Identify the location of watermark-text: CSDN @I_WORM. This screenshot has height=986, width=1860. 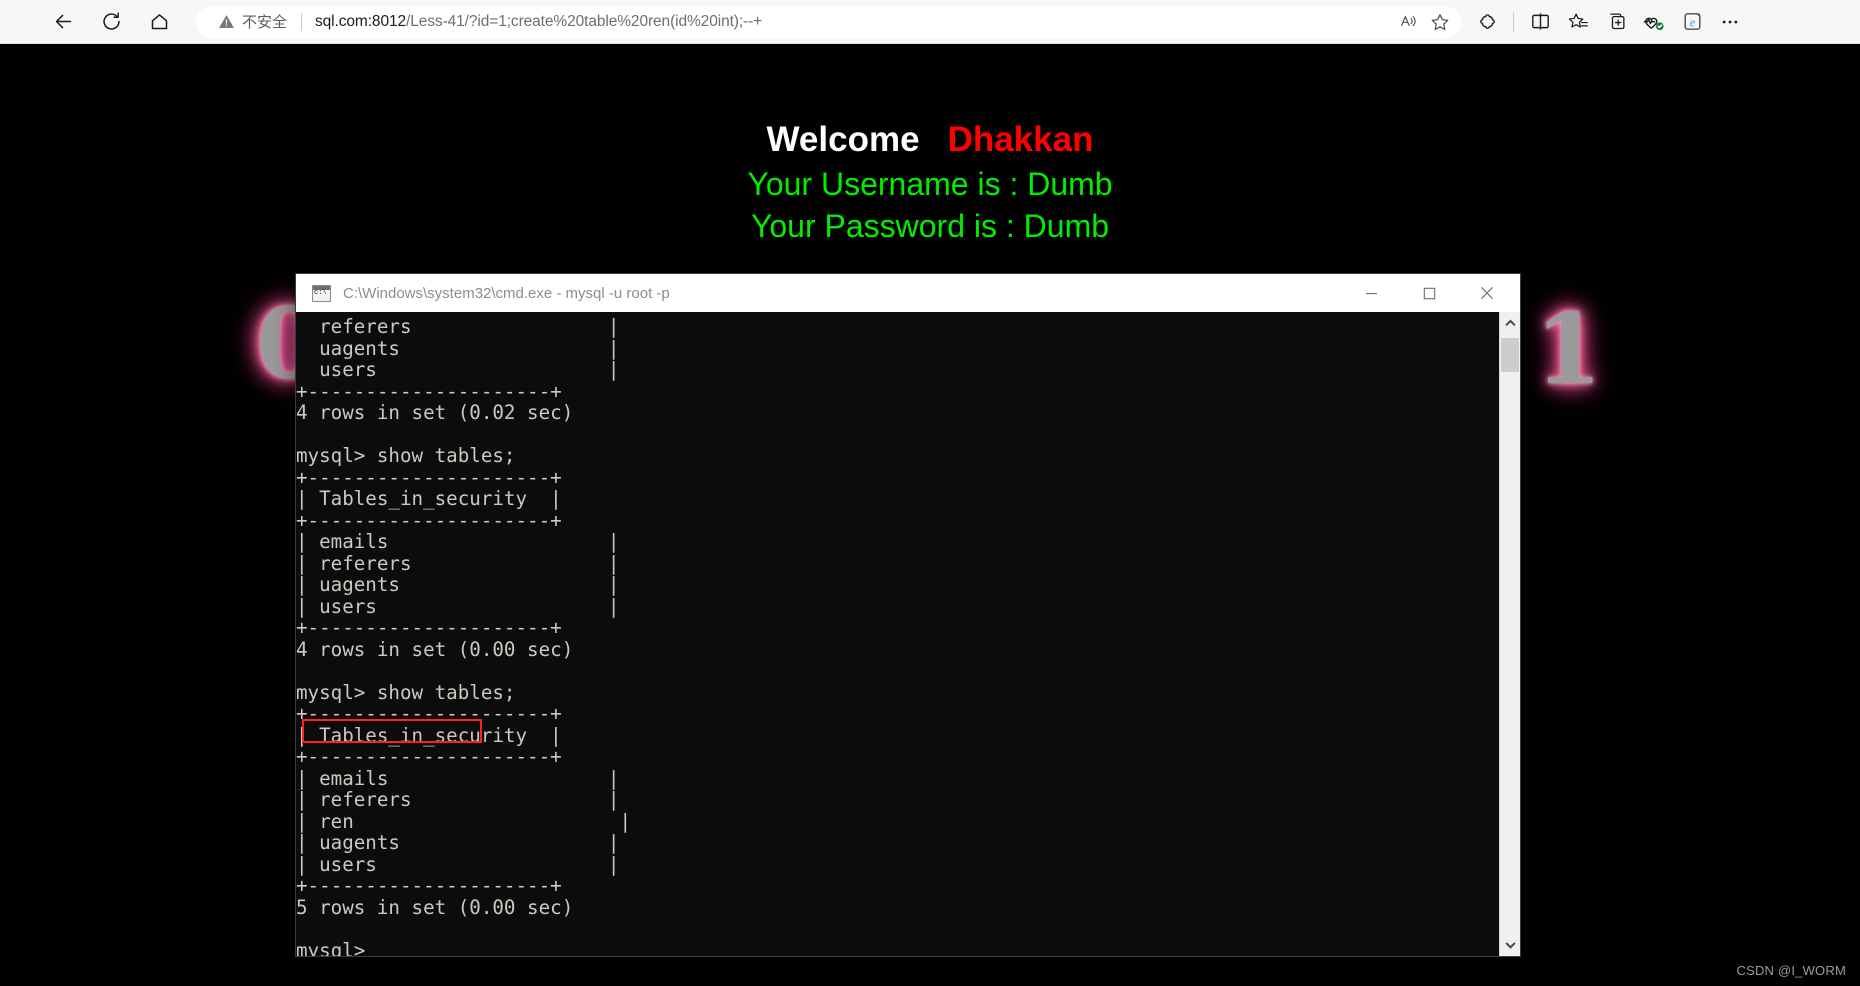
(1791, 970).